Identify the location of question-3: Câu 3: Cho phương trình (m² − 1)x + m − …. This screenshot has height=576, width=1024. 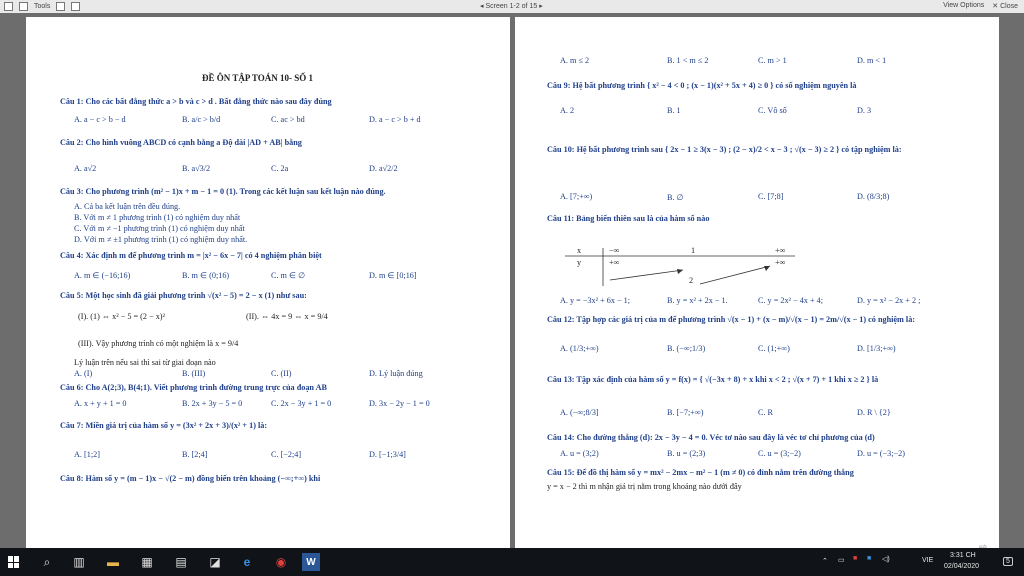
(223, 191).